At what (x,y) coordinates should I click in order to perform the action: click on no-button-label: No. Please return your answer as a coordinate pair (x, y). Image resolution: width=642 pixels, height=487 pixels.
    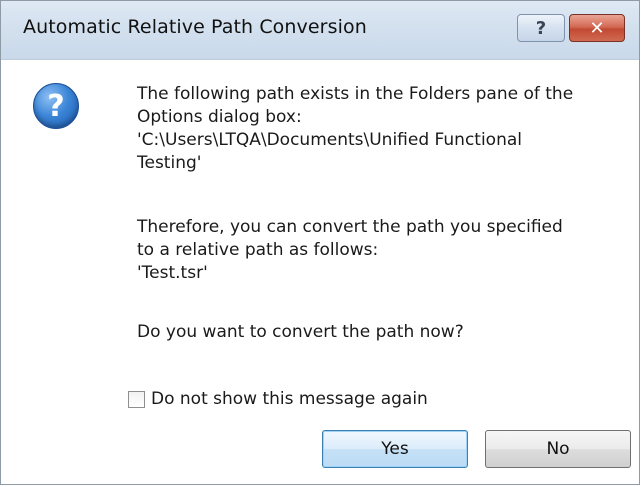
    Looking at the image, I should click on (558, 449).